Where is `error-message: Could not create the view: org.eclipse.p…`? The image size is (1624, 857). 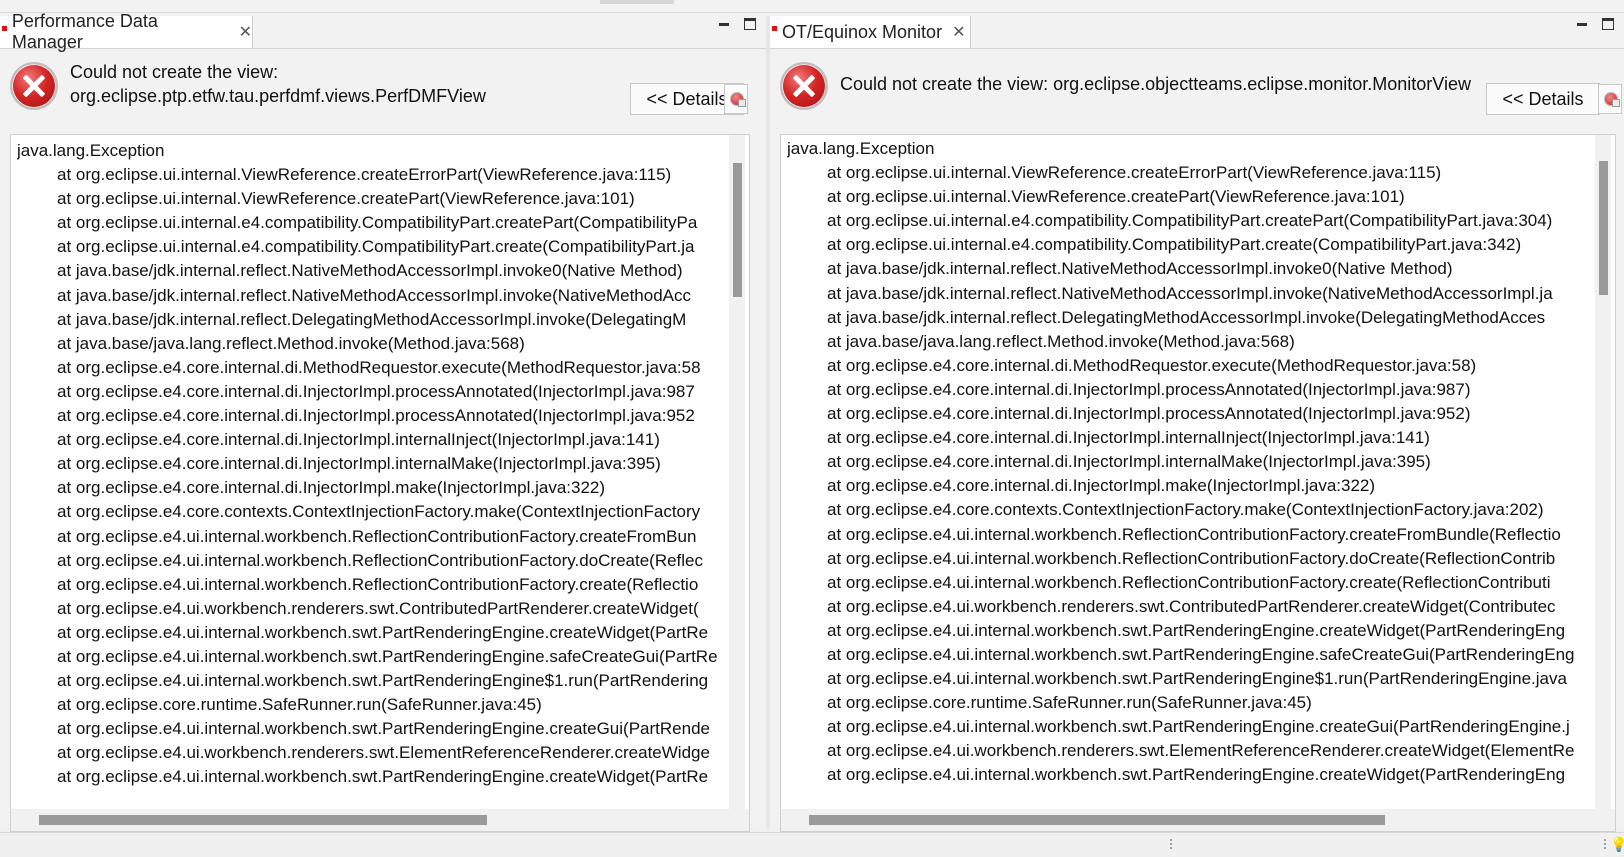 error-message: Could not create the view: org.eclipse.p… is located at coordinates (330, 84).